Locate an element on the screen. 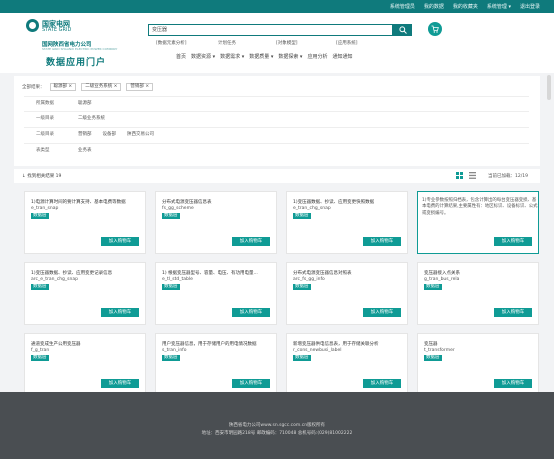  results-bar: ↓ 找到相关结果 19 当前已加载：12/19 is located at coordinates (277, 176).